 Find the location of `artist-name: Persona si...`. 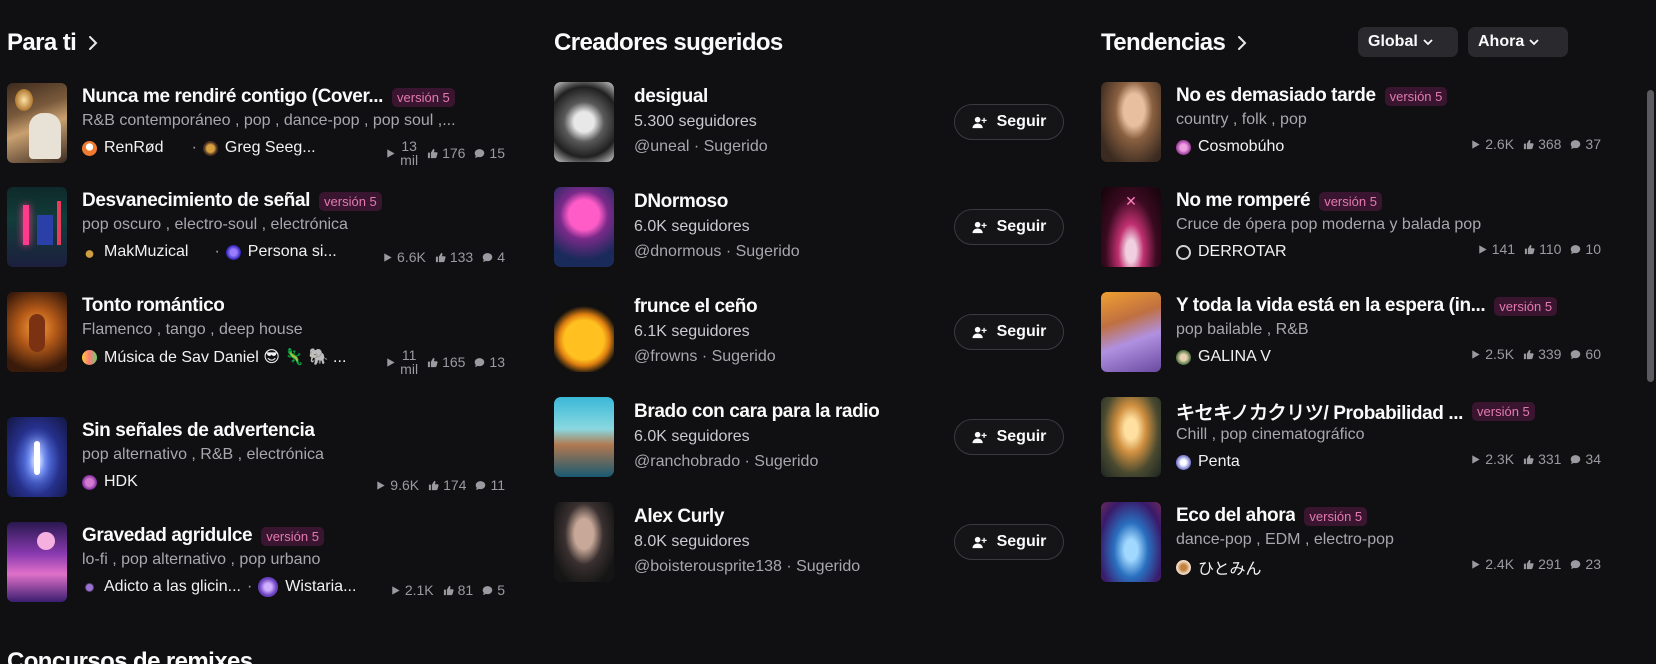

artist-name: Persona si... is located at coordinates (292, 252).